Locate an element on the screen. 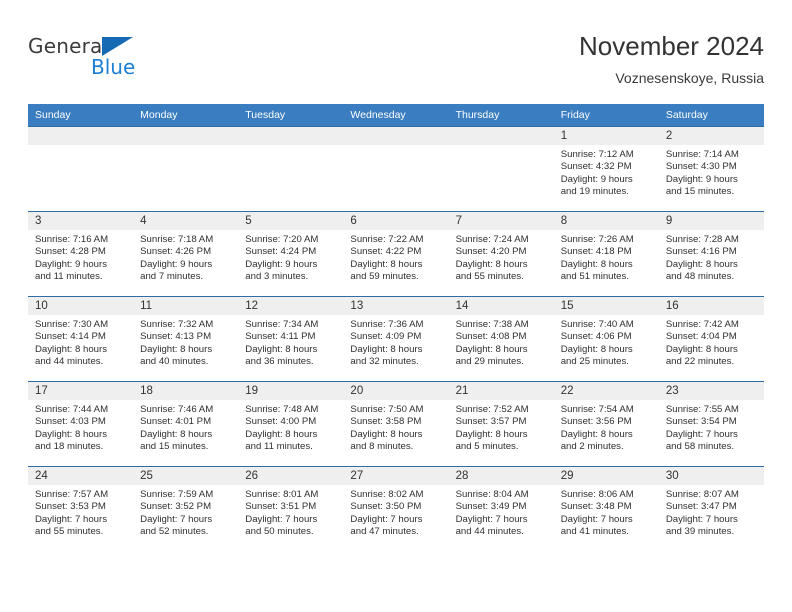  day-number: 26 is located at coordinates (291, 476).